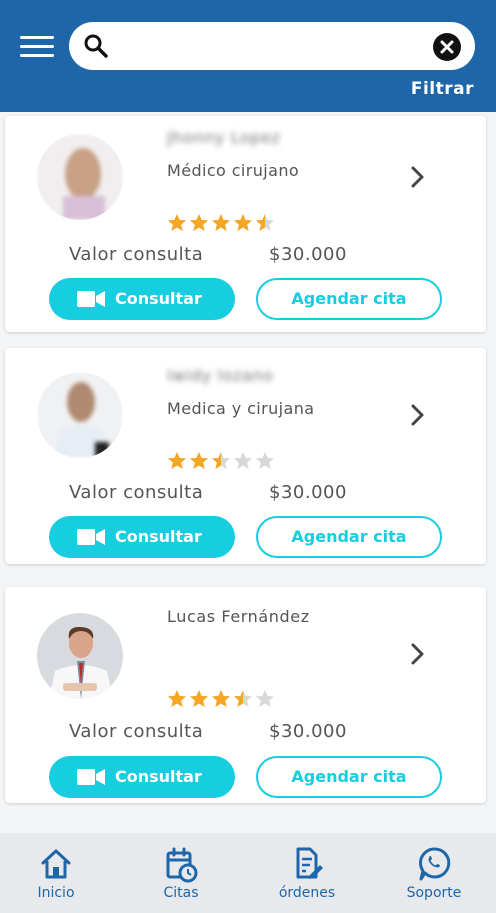 This screenshot has width=496, height=913. What do you see at coordinates (56, 864) in the screenshot?
I see `home-icon` at bounding box center [56, 864].